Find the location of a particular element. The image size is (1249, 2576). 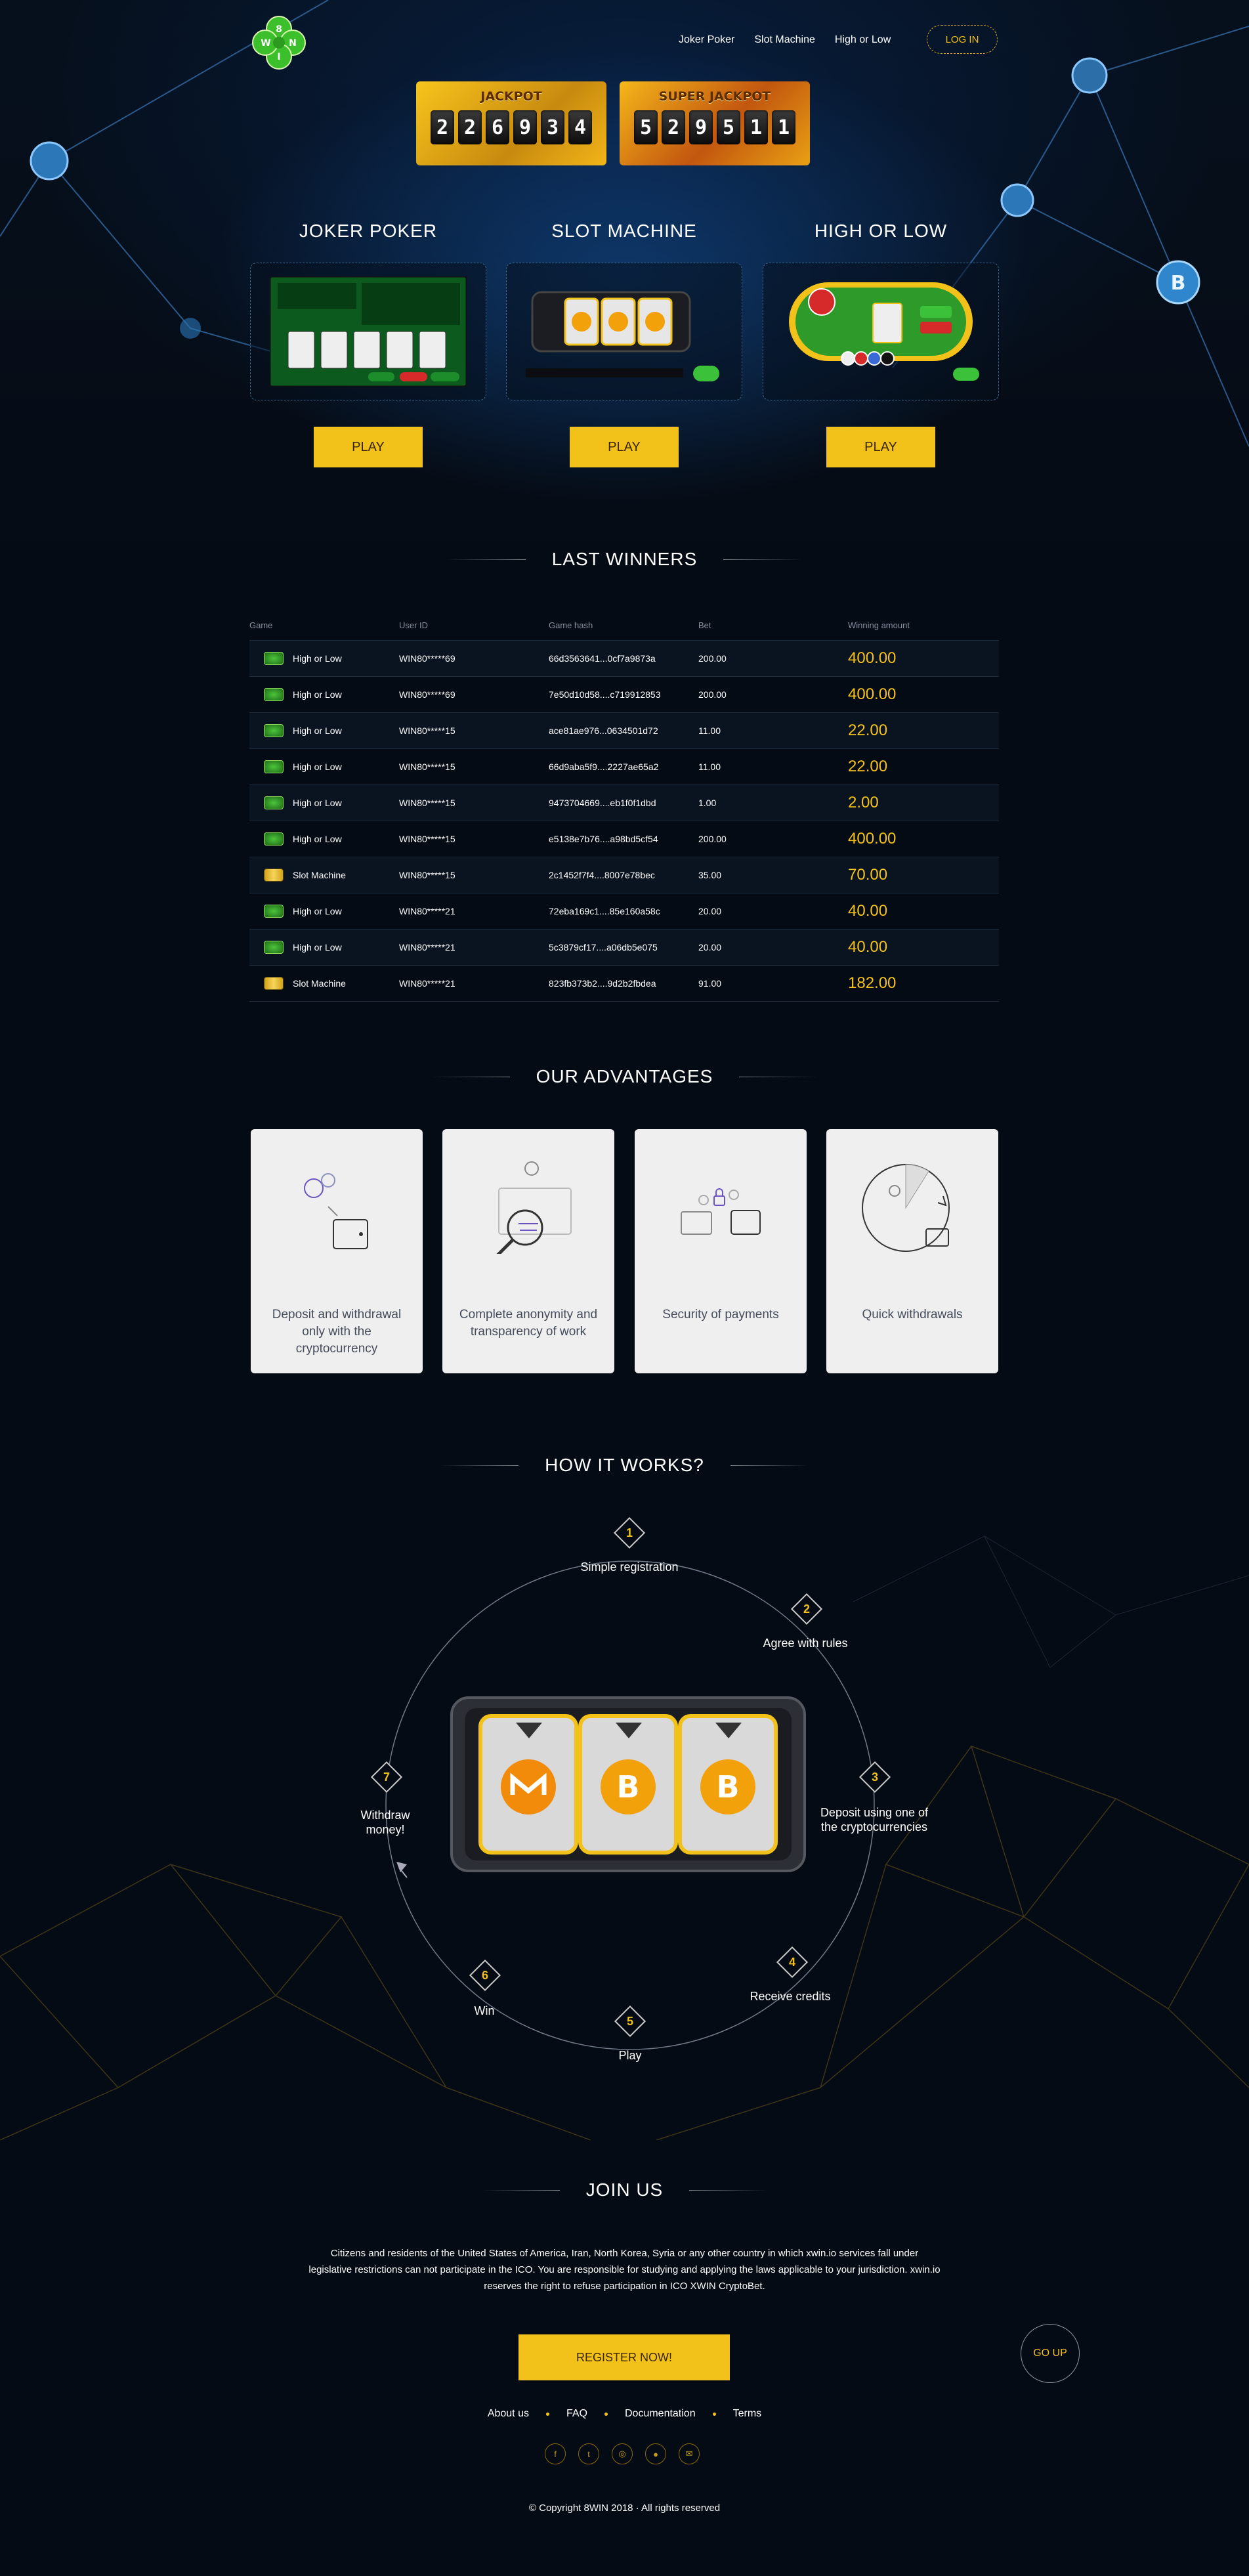

logo-letter: W is located at coordinates (266, 43).